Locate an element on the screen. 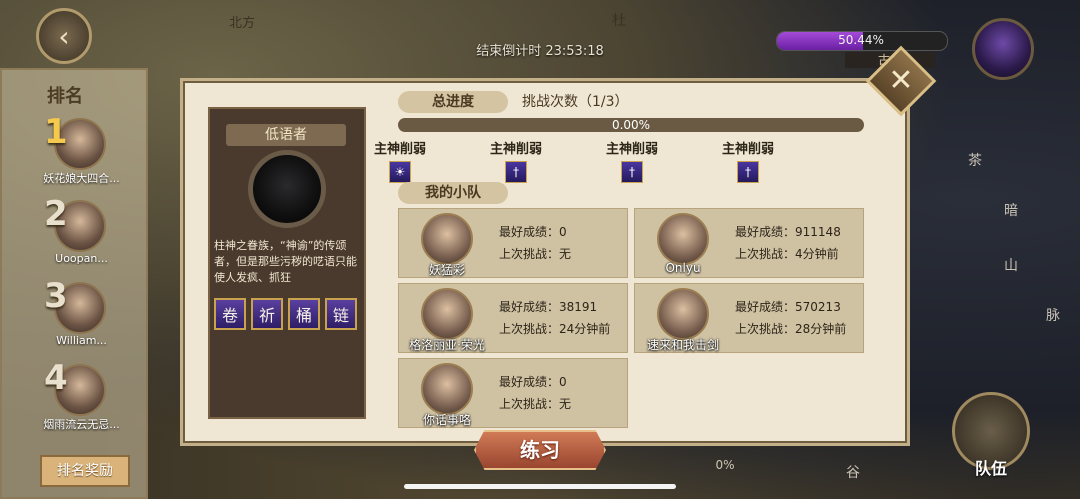  challenge-count: 挑战次数（1/3） is located at coordinates (575, 102).